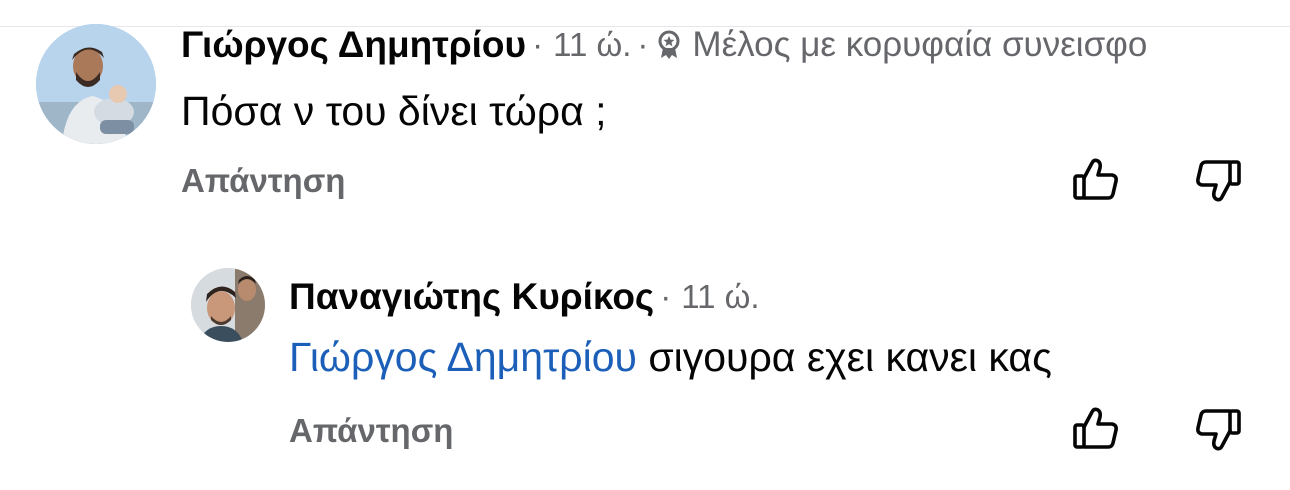  Describe the element at coordinates (592, 45) in the screenshot. I see `comment-time: 11 ώ.` at that location.